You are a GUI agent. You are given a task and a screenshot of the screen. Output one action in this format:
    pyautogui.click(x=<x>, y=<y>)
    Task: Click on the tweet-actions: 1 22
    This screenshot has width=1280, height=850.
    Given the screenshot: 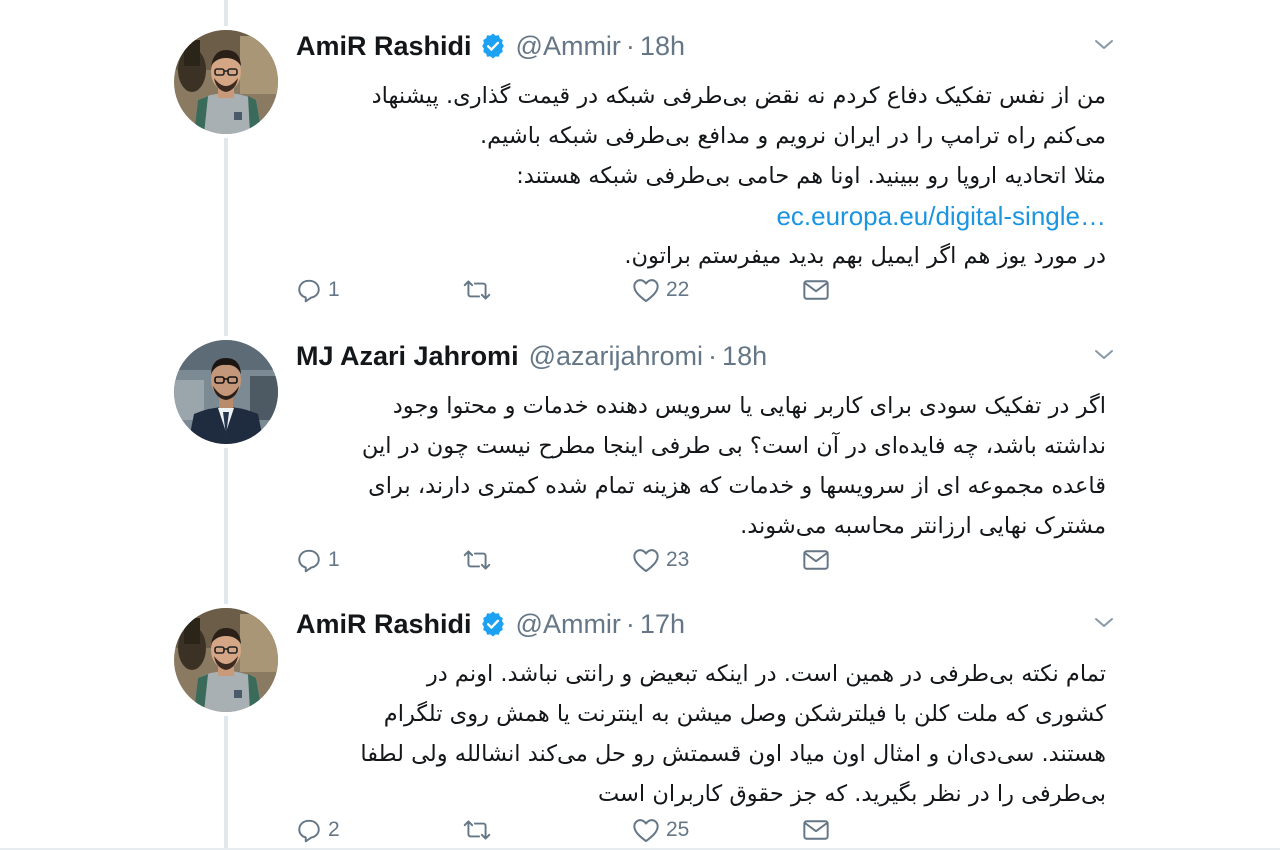 What is the action you would take?
    pyautogui.click(x=596, y=290)
    